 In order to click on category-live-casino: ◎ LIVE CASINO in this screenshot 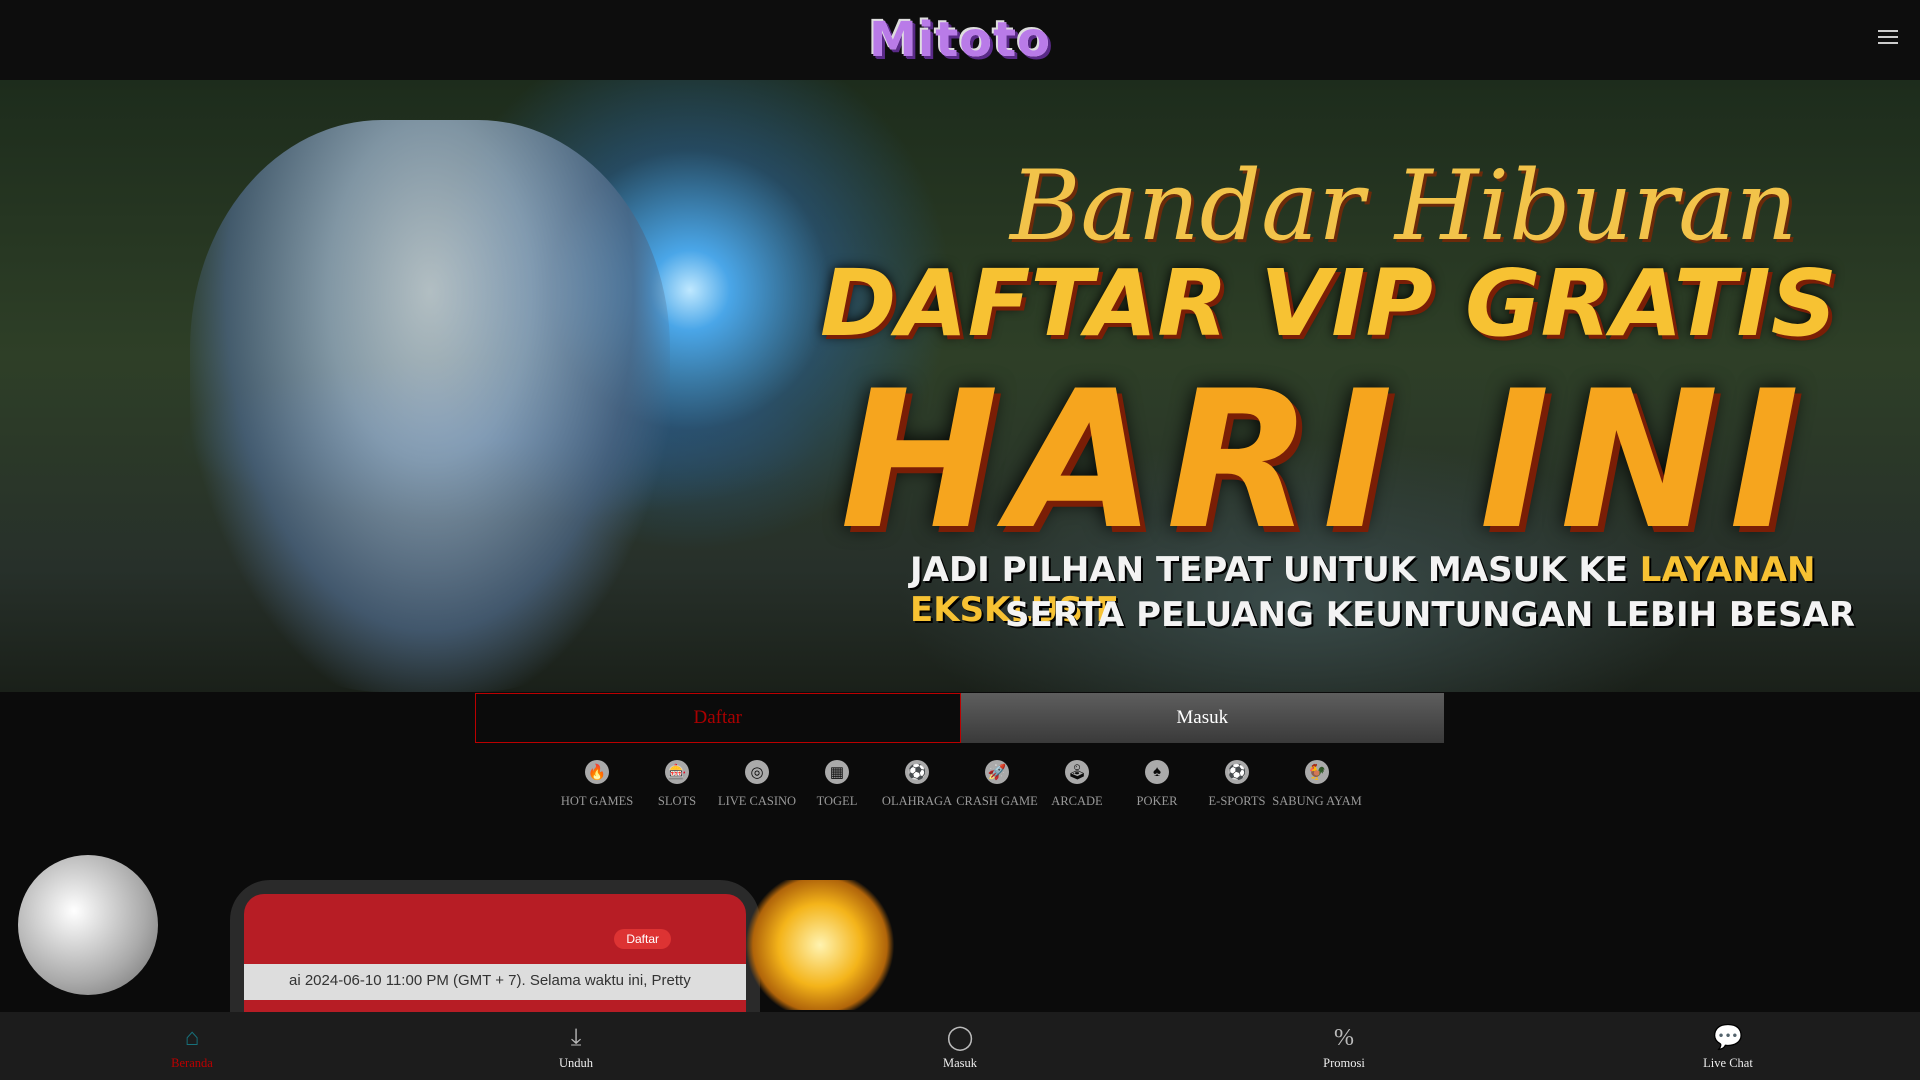, I will do `click(757, 784)`.